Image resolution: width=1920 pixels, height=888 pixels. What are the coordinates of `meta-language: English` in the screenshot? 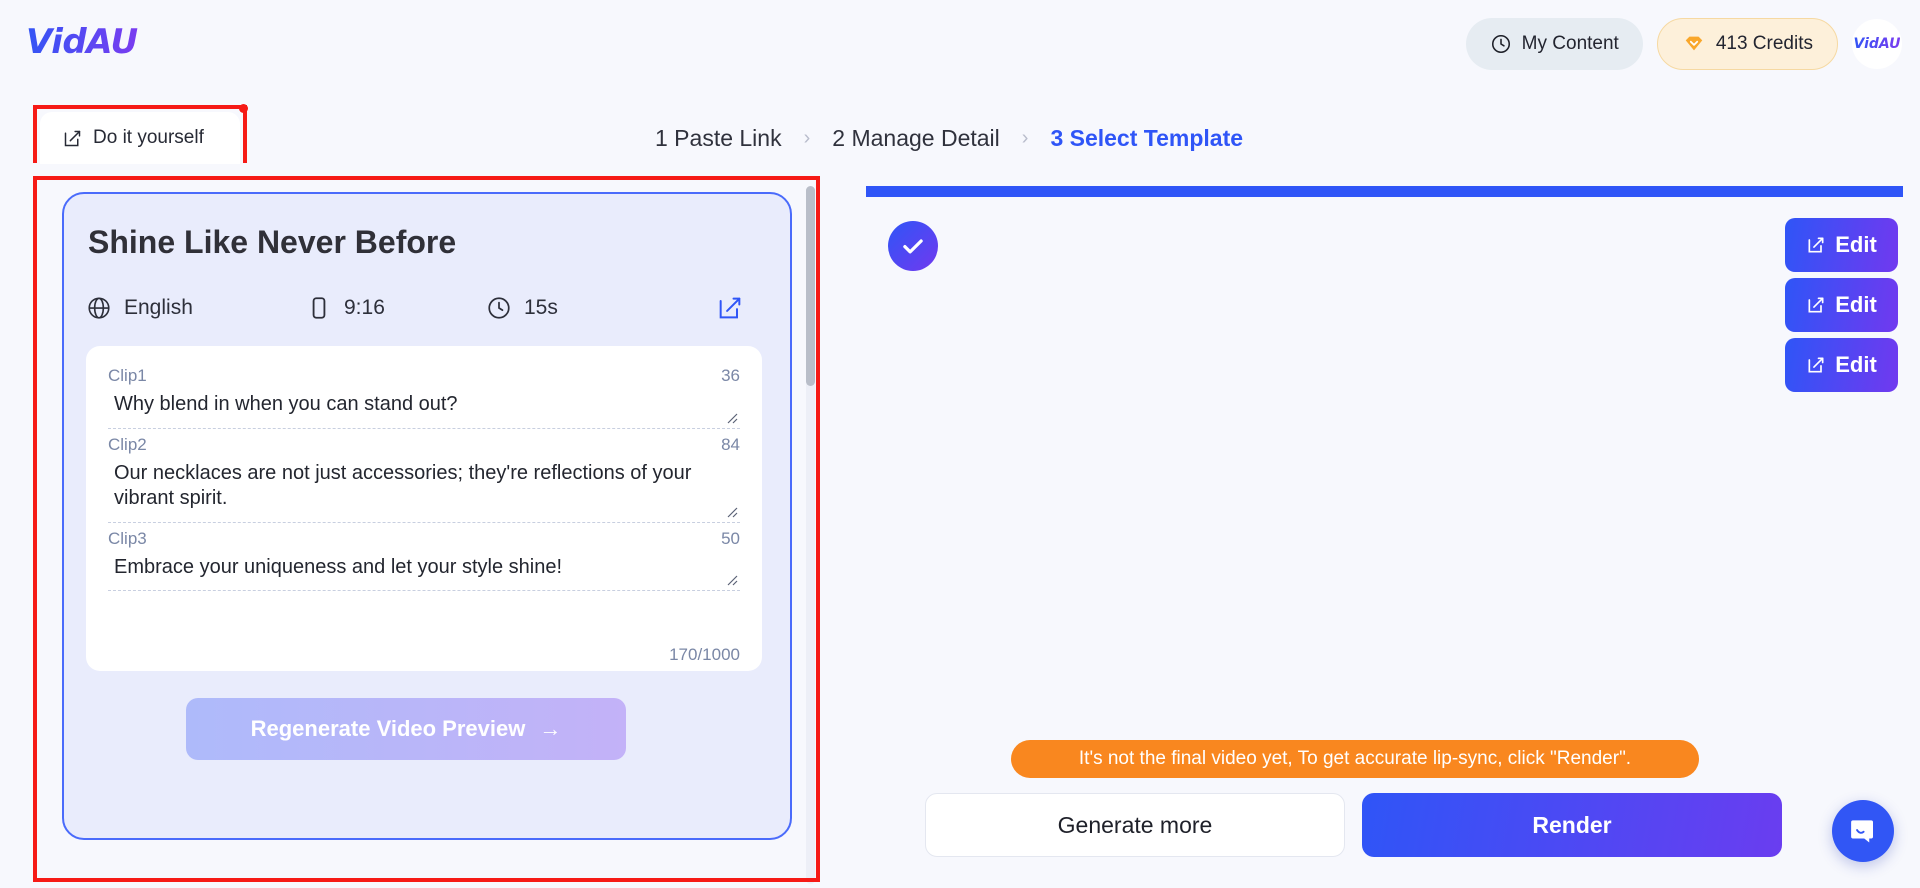 It's located at (196, 308).